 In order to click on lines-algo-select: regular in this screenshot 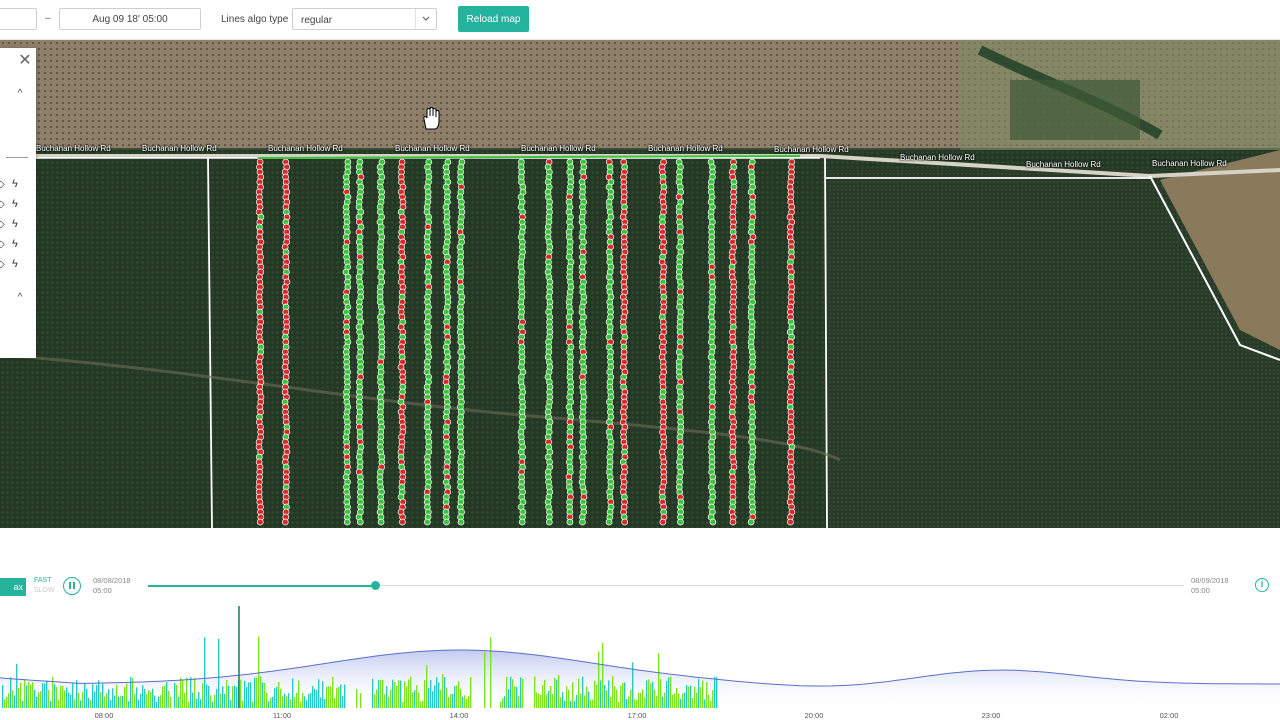, I will do `click(364, 19)`.